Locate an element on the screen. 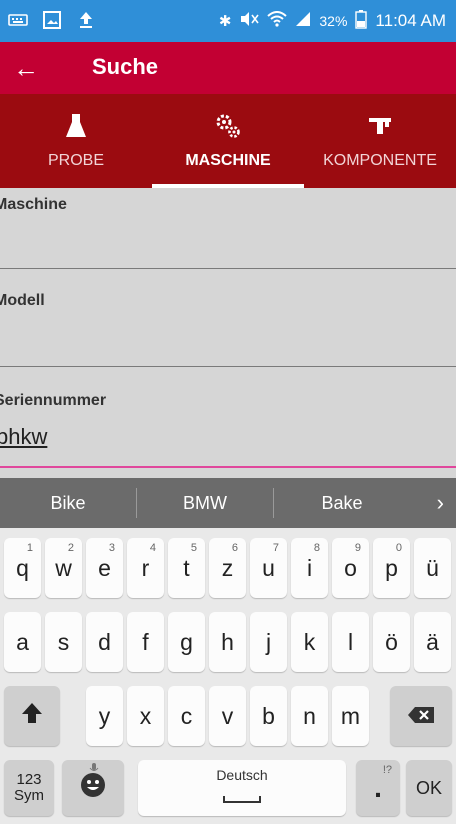 Image resolution: width=456 pixels, height=824 pixels. ok-key: OK is located at coordinates (429, 788).